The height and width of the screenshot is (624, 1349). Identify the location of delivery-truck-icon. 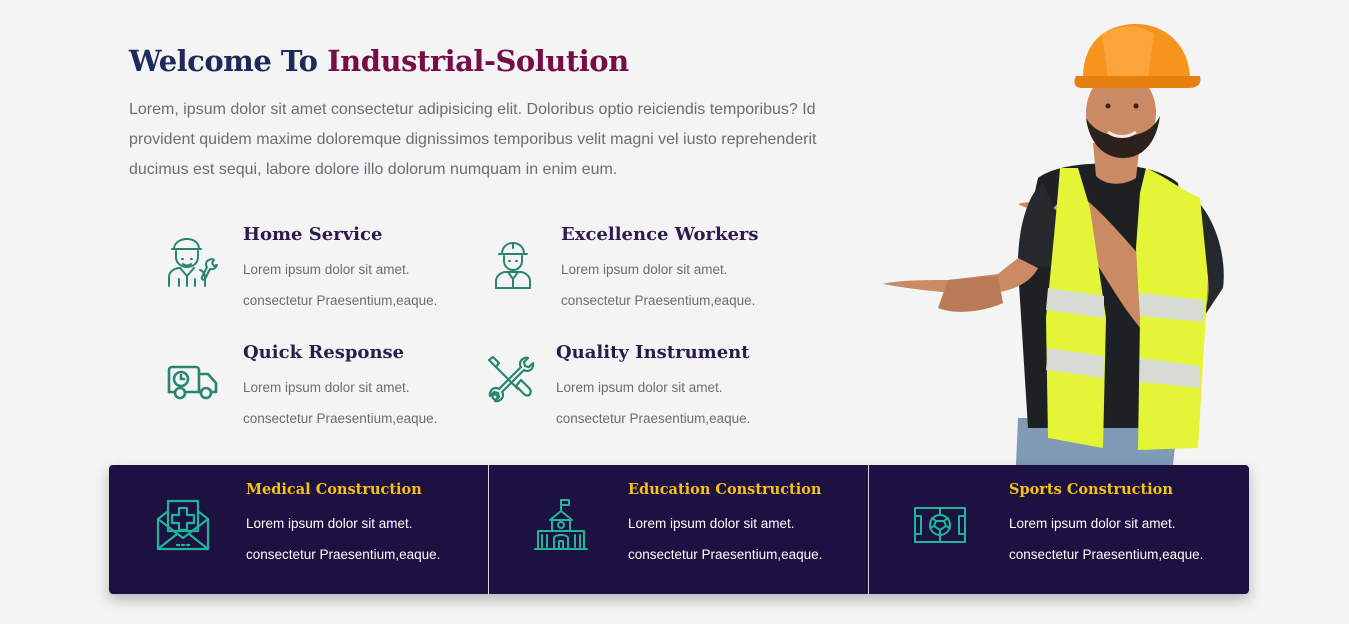
(193, 380).